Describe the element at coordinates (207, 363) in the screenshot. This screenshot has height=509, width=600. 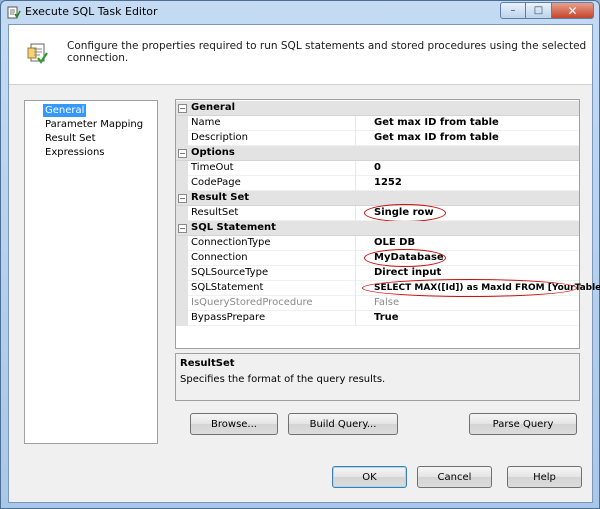
I see `description-title: ResultSet` at that location.